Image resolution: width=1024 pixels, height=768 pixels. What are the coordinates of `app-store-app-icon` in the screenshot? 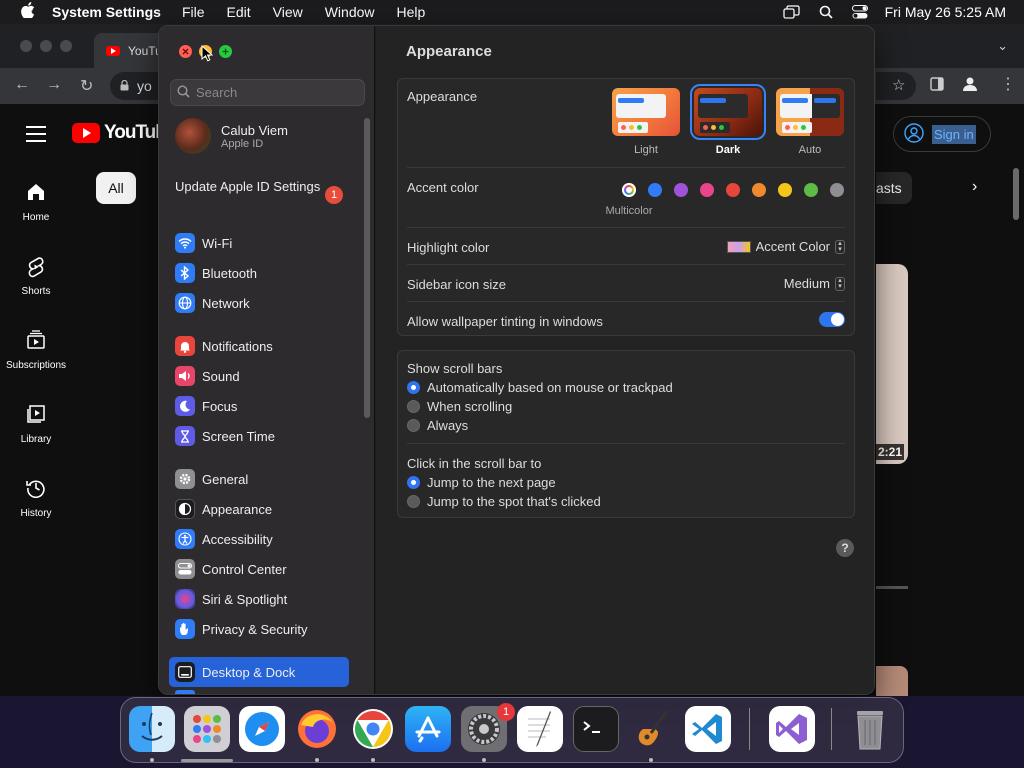 It's located at (428, 729).